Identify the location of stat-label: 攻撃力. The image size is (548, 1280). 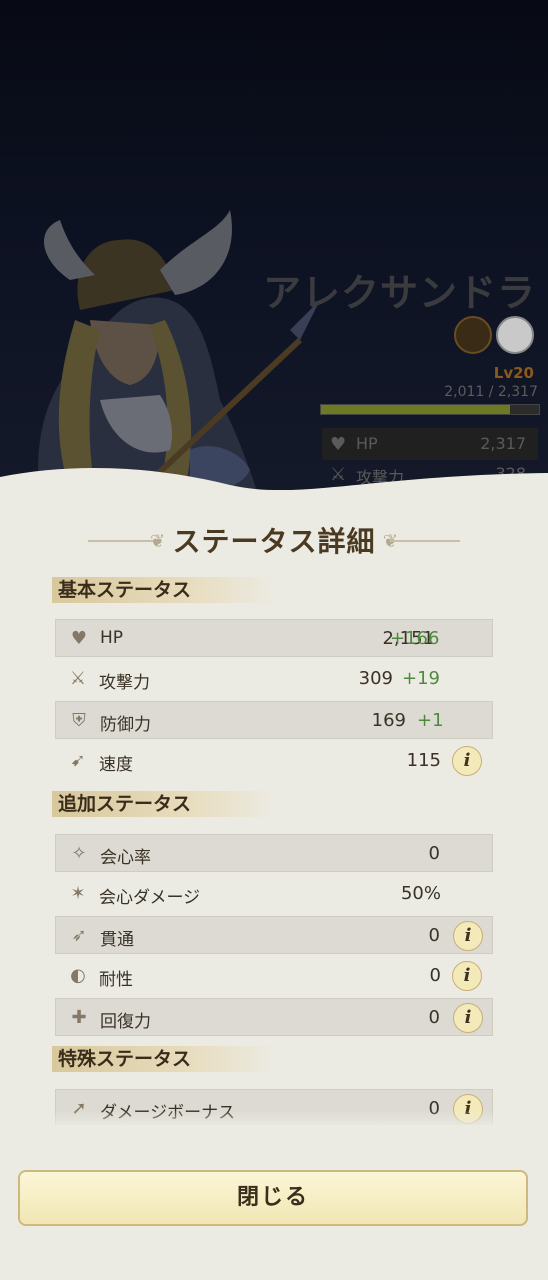
(124, 683).